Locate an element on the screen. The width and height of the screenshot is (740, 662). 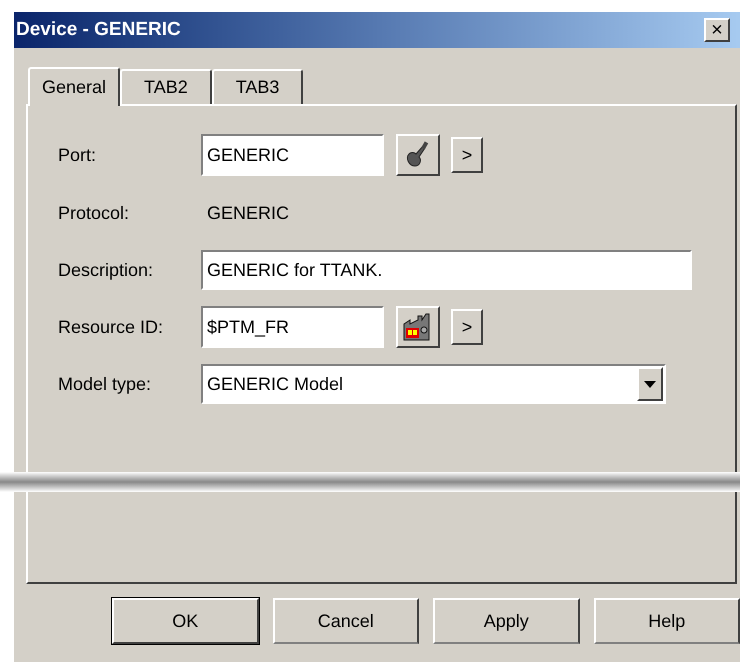
tab: TAB2 is located at coordinates (166, 86).